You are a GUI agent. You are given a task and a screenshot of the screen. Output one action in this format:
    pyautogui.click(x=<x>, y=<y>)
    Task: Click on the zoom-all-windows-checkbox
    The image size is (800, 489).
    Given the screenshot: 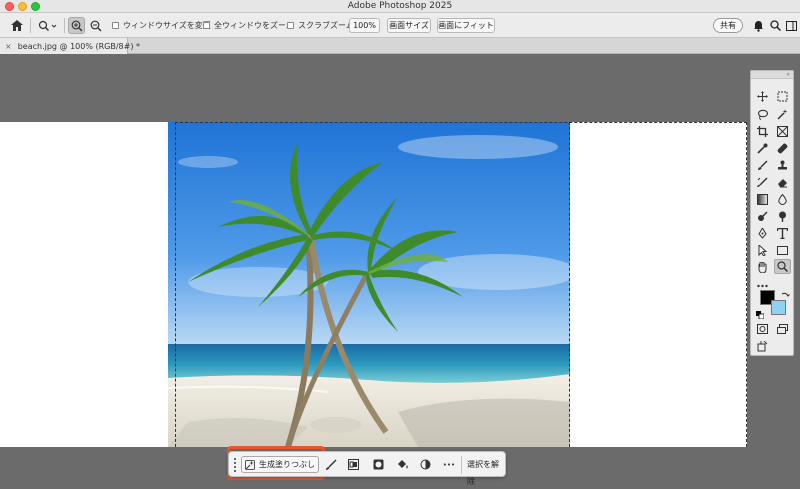 What is the action you would take?
    pyautogui.click(x=206, y=25)
    